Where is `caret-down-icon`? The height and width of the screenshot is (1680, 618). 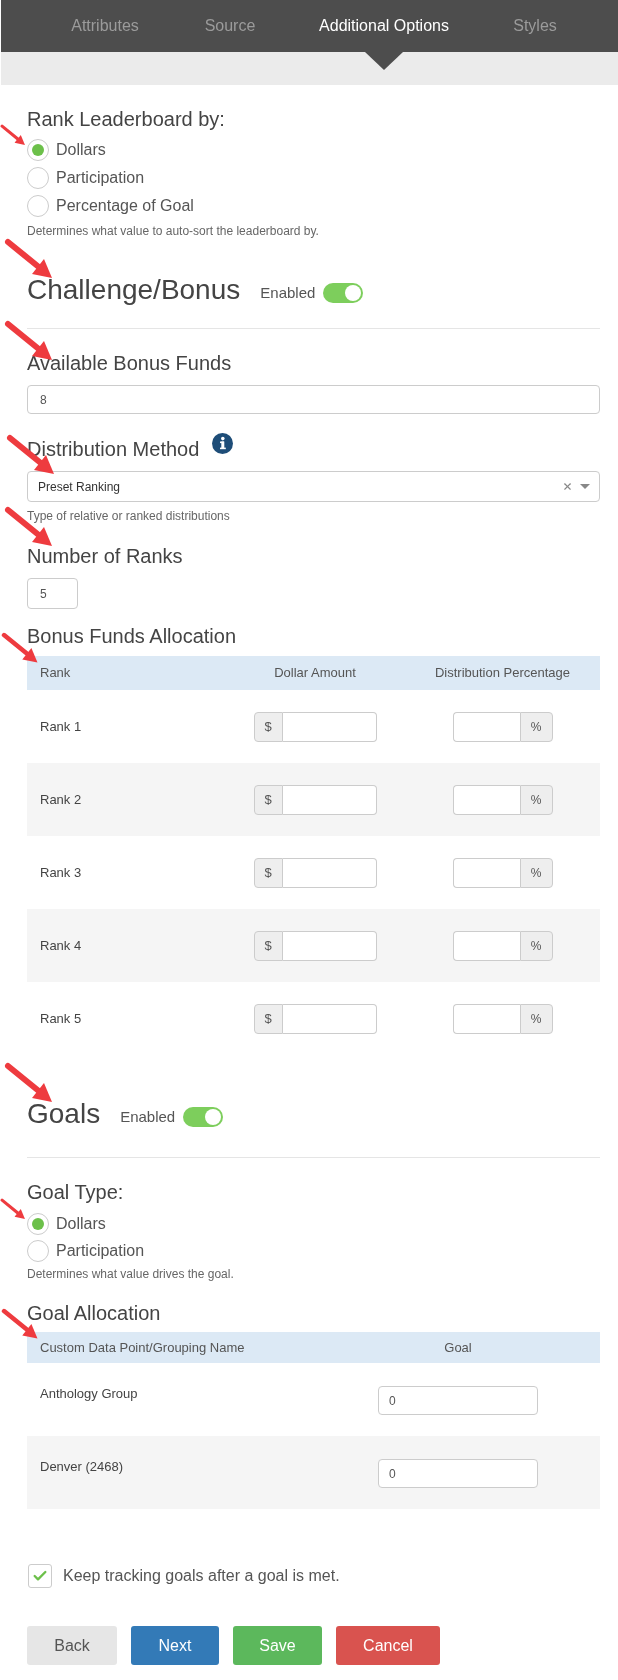
caret-down-icon is located at coordinates (585, 486).